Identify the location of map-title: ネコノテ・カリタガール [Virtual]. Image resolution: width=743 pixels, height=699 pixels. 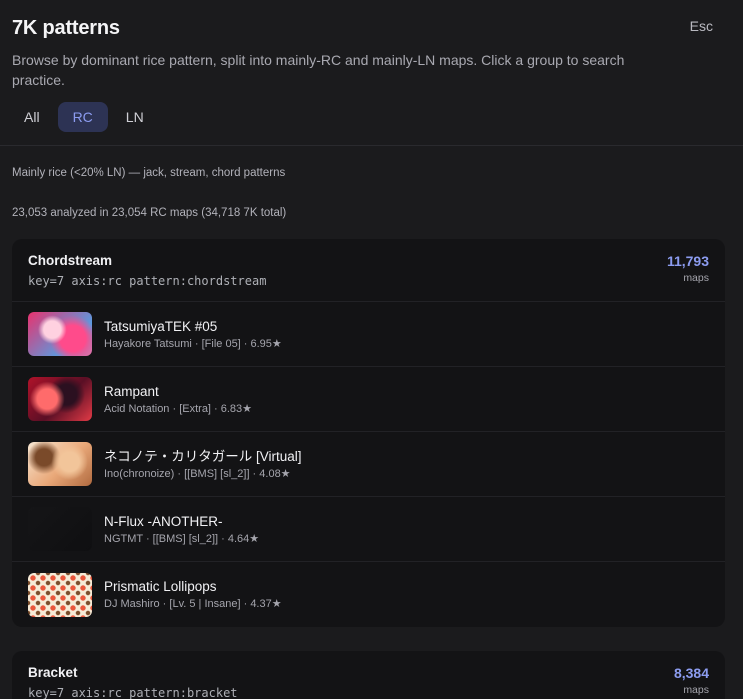
(203, 456).